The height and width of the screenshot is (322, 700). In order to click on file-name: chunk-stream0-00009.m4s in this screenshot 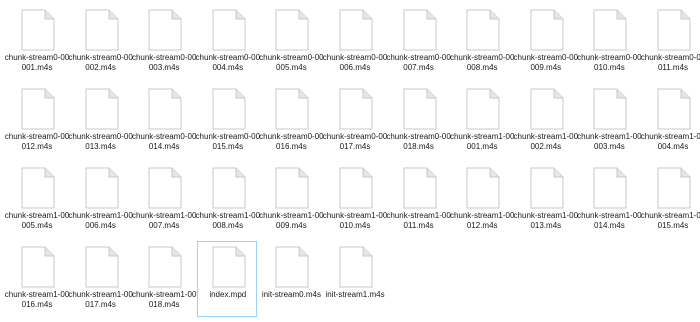, I will do `click(546, 62)`.